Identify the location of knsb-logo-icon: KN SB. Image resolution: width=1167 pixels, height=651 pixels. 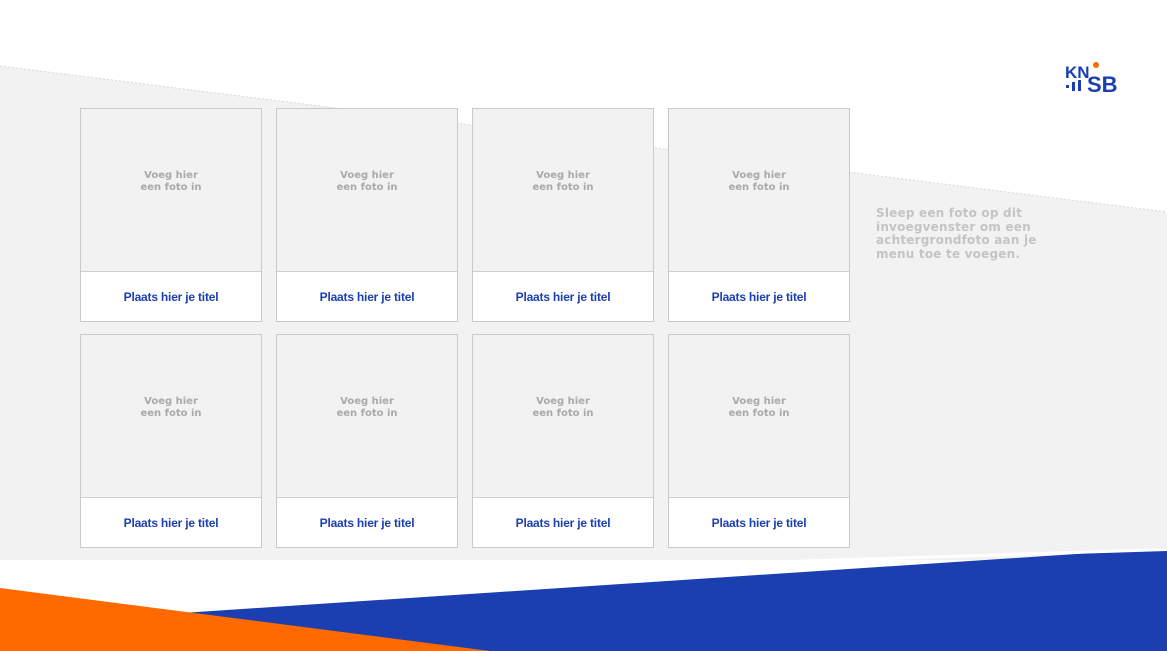
(1091, 79).